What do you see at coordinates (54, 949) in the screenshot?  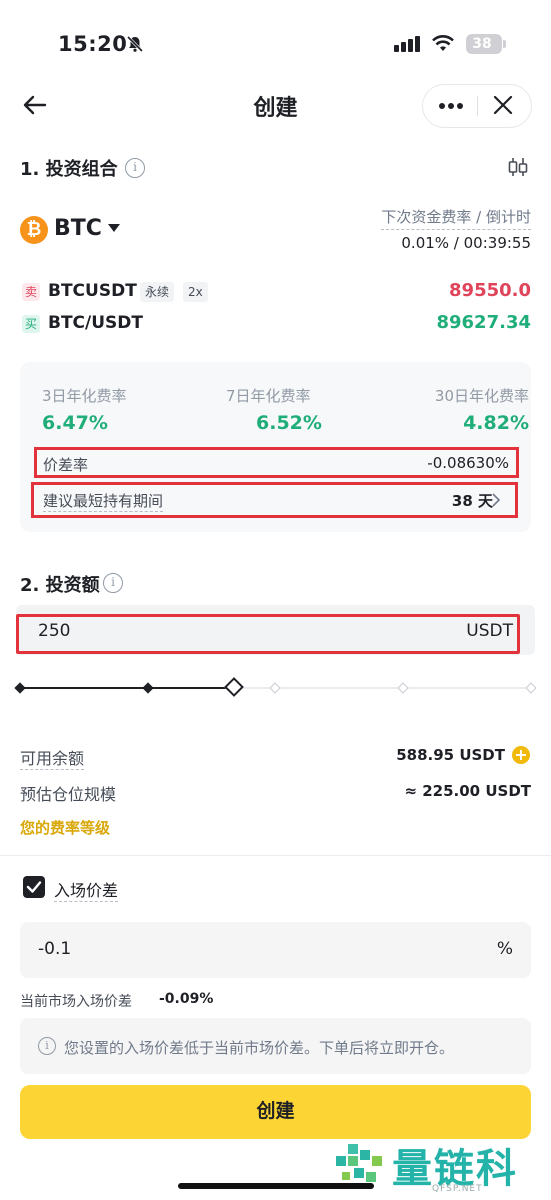 I see `entry-spread-value: -0.1` at bounding box center [54, 949].